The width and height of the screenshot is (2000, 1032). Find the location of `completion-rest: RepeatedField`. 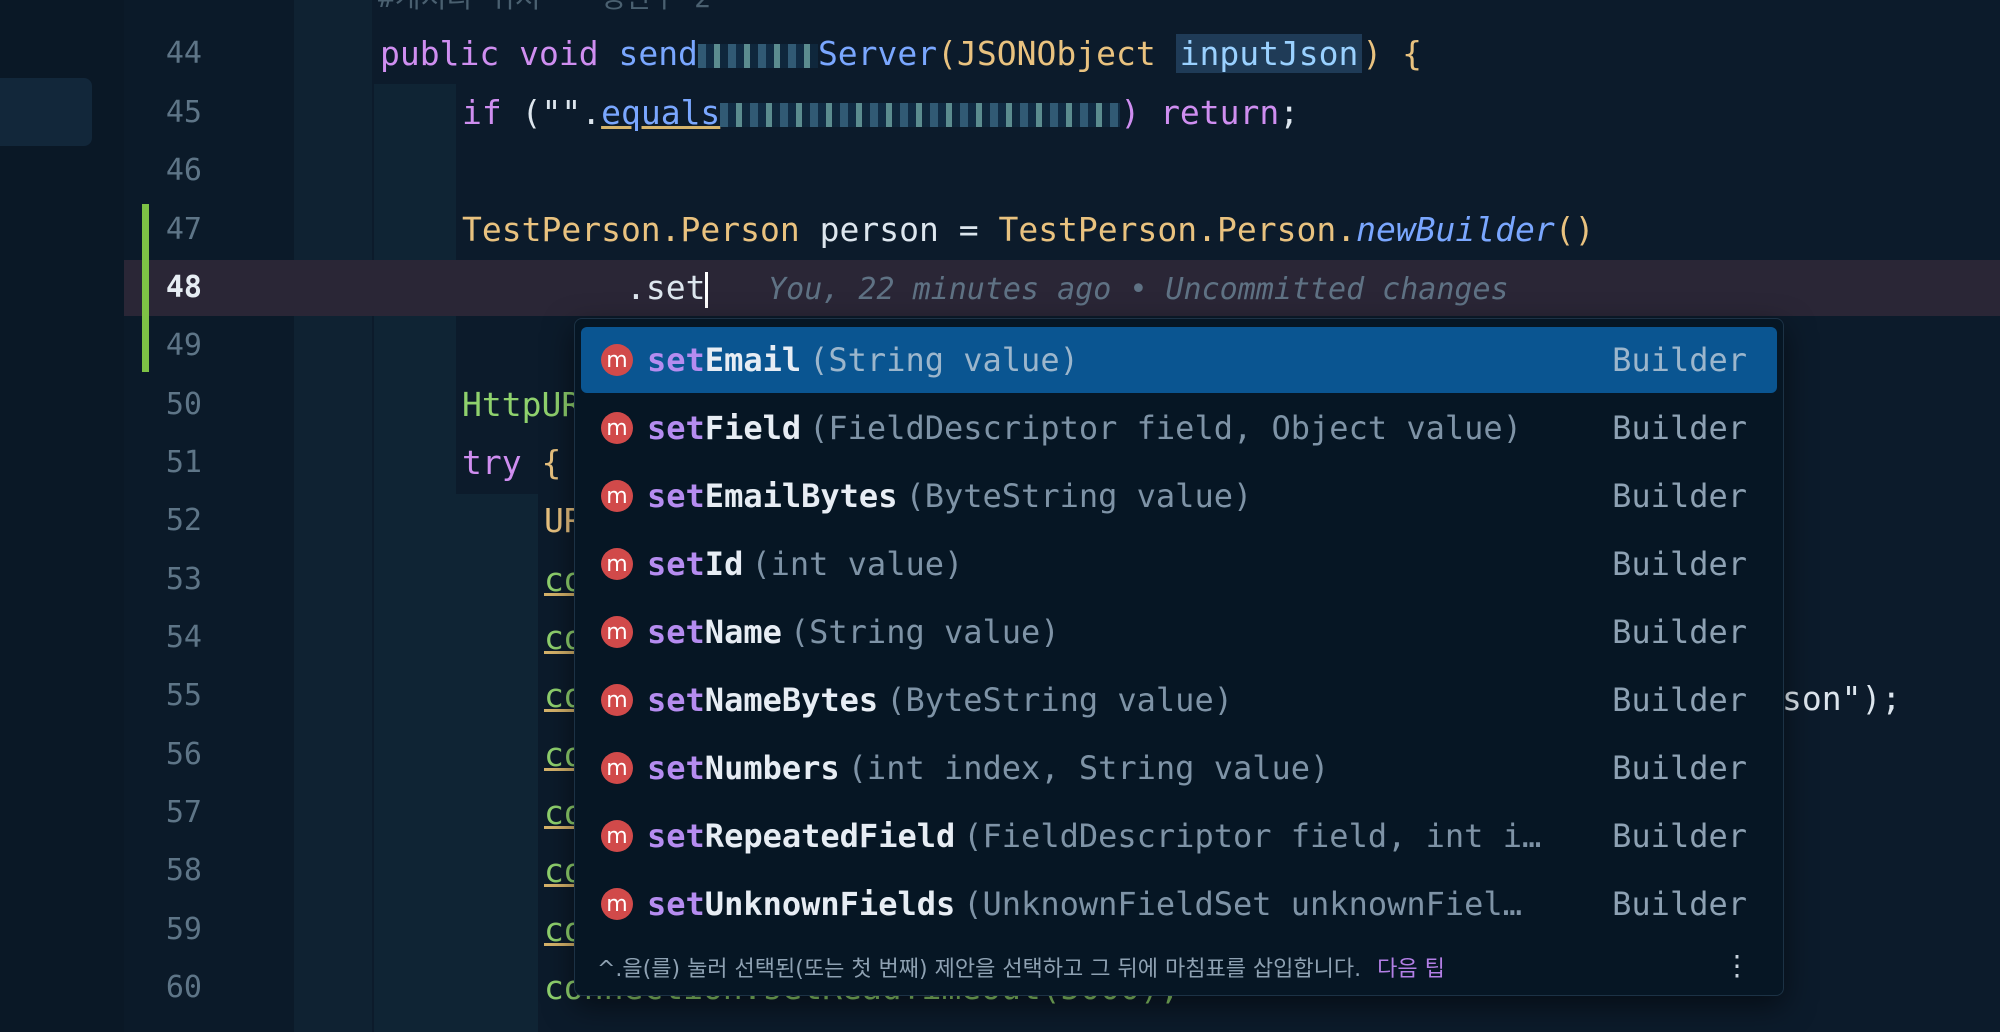

completion-rest: RepeatedField is located at coordinates (830, 836).